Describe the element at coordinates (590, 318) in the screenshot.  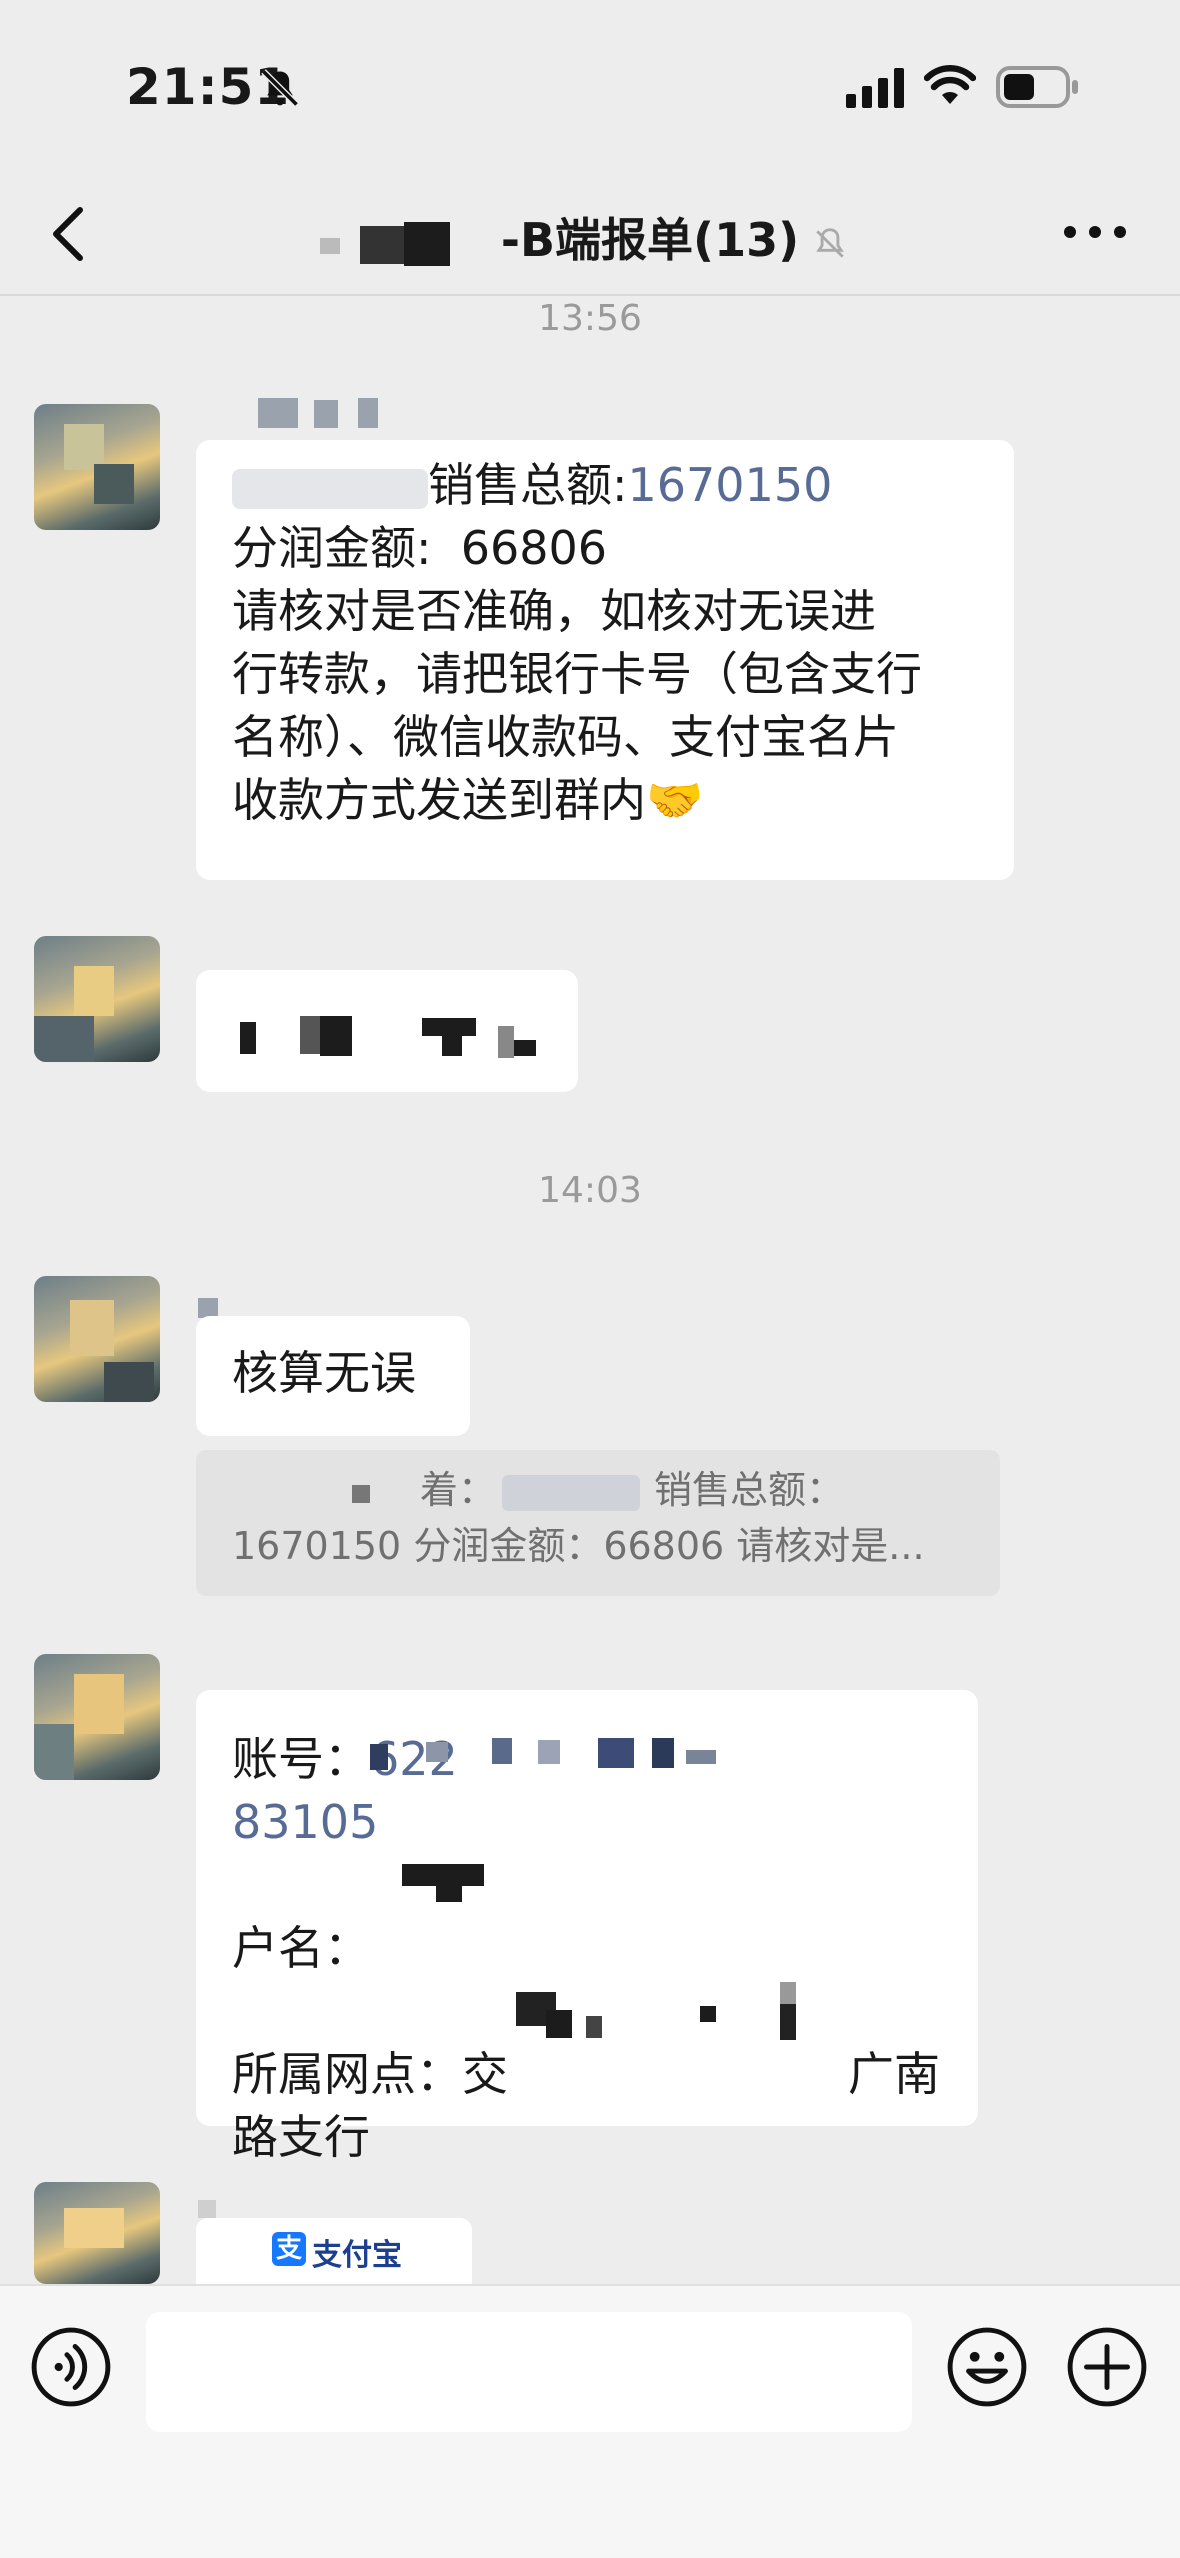
I see `timestamp: 13:56` at that location.